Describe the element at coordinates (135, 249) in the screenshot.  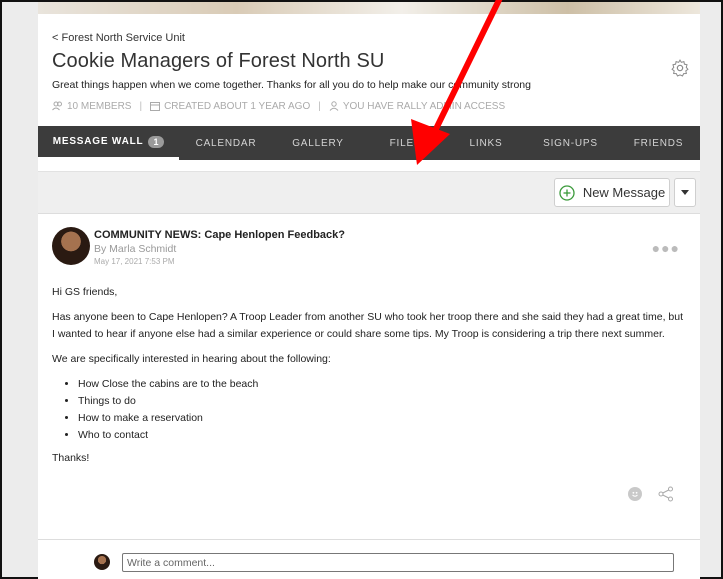
I see `post-author: By Marla Schmidt` at that location.